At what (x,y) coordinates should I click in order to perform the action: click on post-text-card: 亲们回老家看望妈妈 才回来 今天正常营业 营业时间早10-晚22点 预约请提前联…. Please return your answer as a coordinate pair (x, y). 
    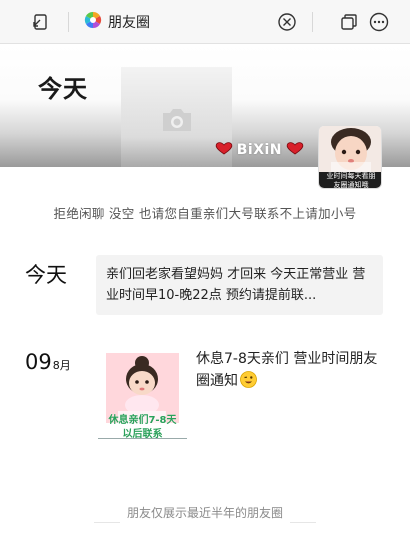
    Looking at the image, I should click on (239, 285).